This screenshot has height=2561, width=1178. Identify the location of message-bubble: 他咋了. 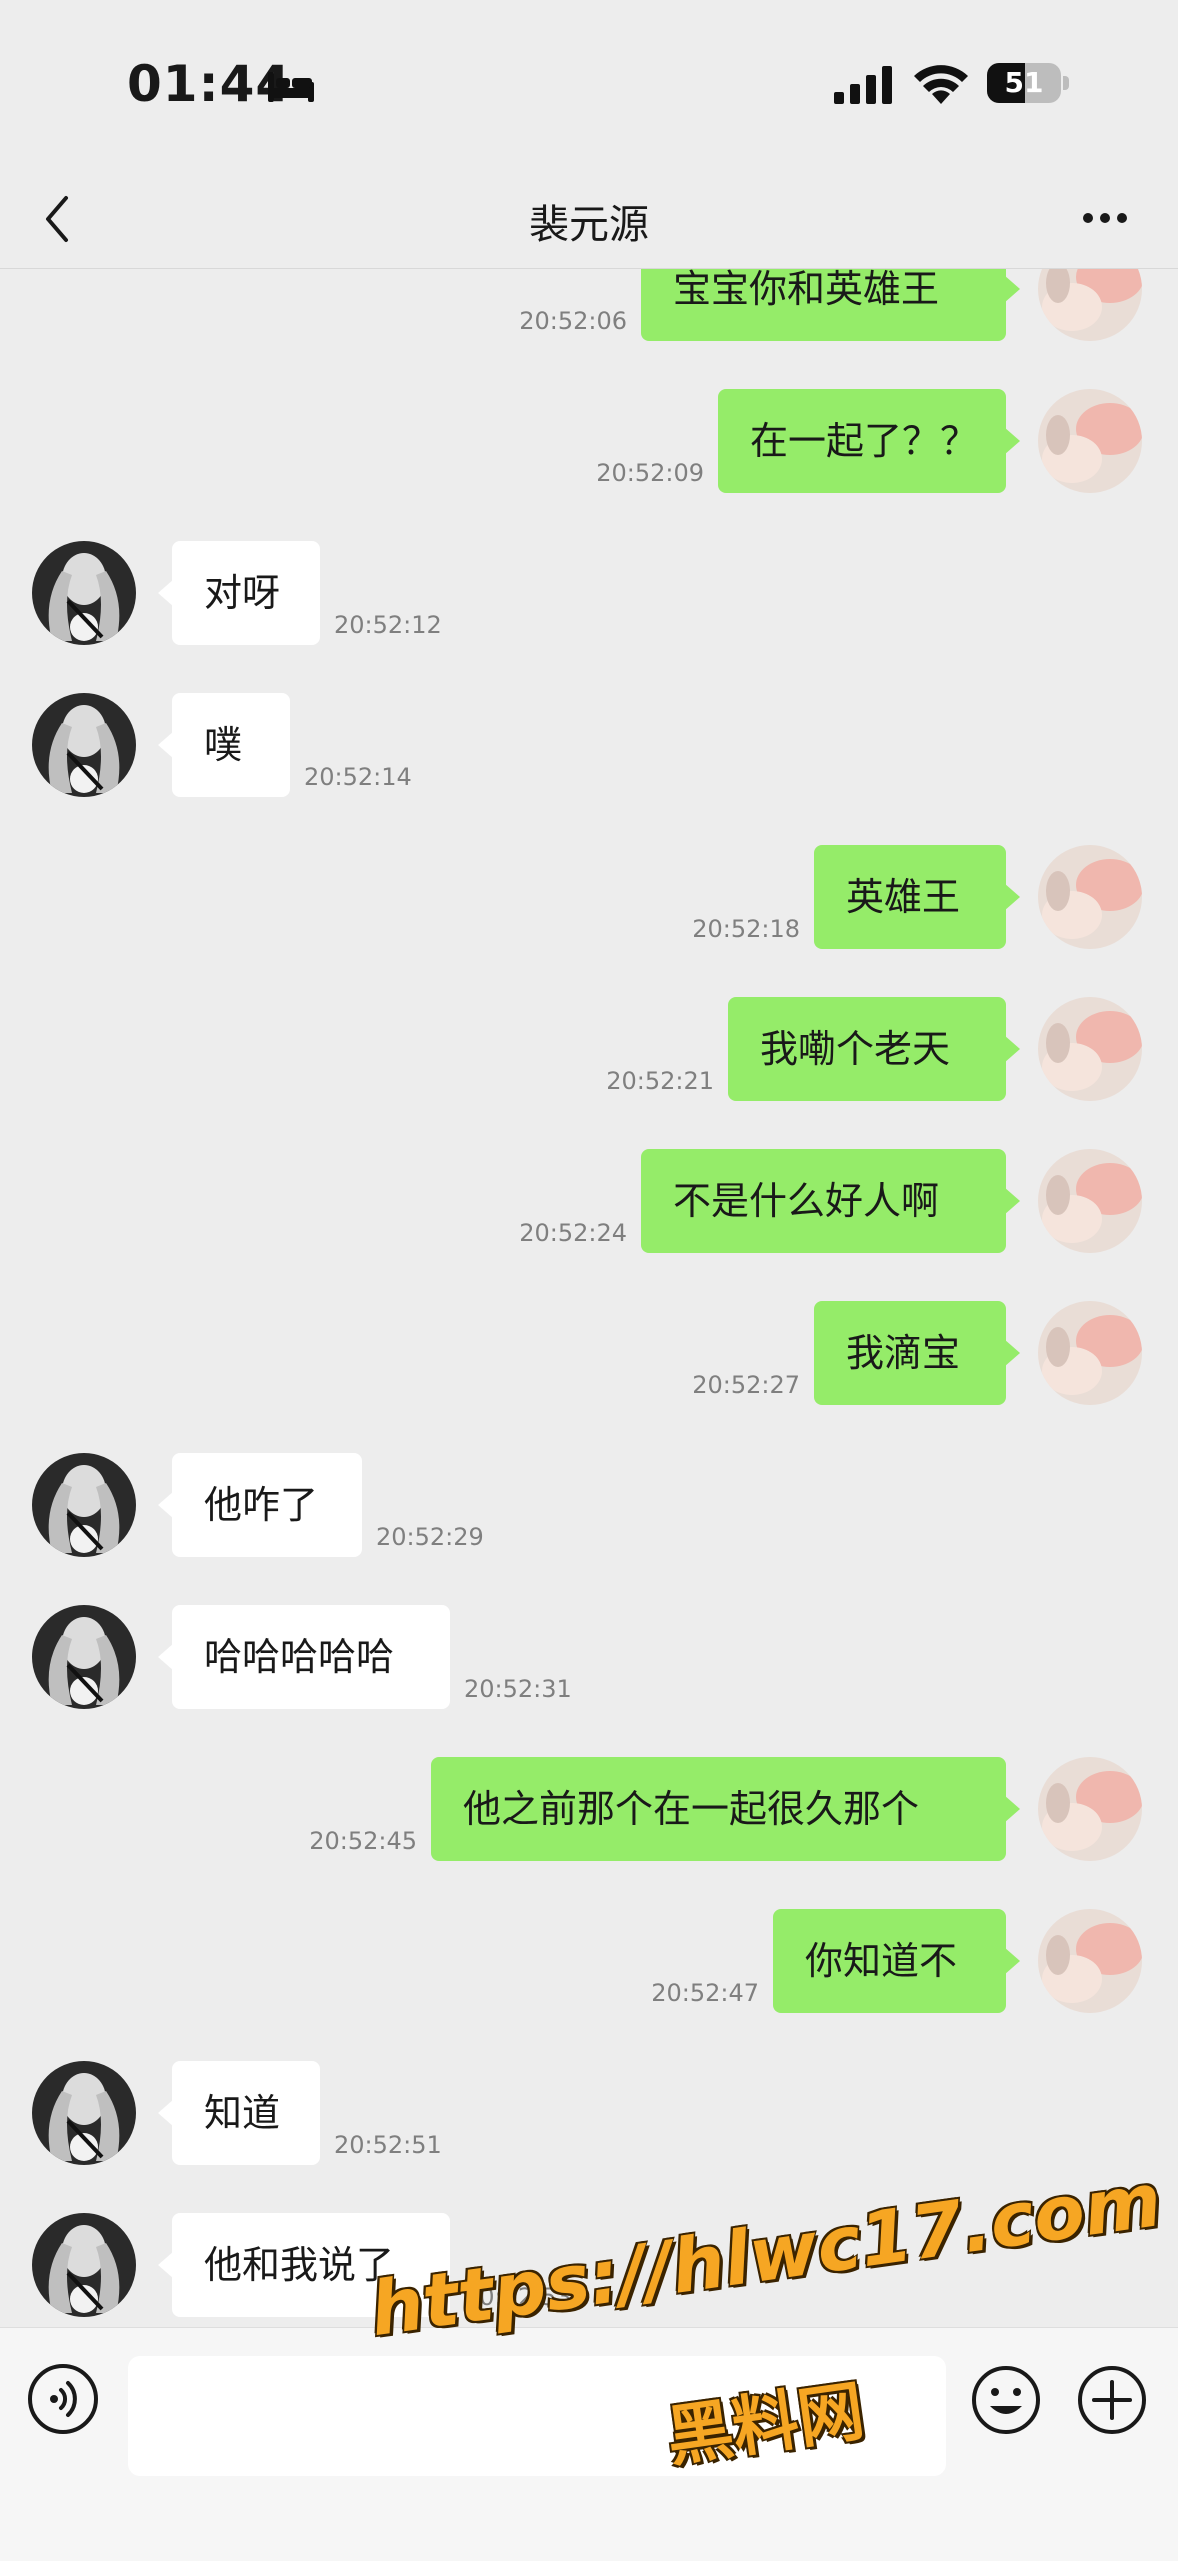
(260, 1505).